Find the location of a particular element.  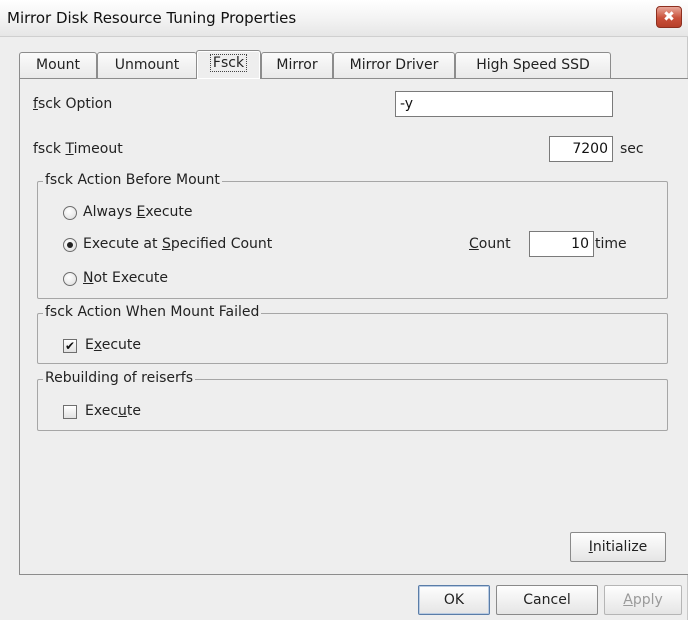

fsck-option-input: -y is located at coordinates (504, 104).